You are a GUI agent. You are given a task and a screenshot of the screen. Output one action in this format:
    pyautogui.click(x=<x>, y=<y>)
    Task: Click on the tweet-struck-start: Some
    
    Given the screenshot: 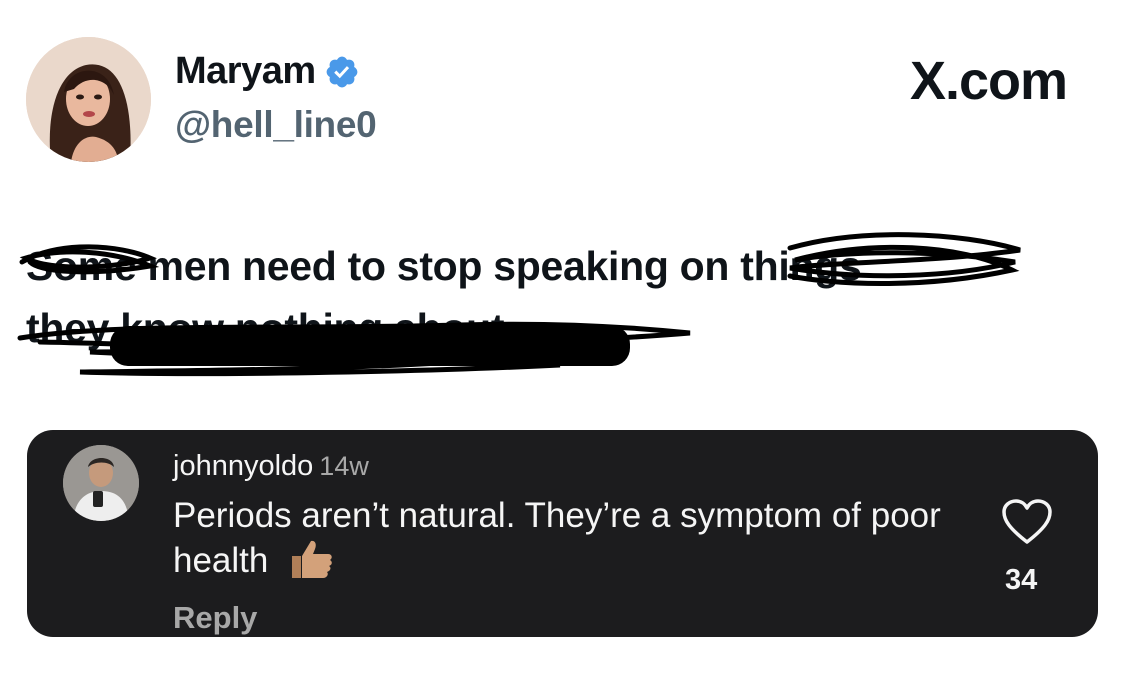 What is the action you would take?
    pyautogui.click(x=81, y=266)
    